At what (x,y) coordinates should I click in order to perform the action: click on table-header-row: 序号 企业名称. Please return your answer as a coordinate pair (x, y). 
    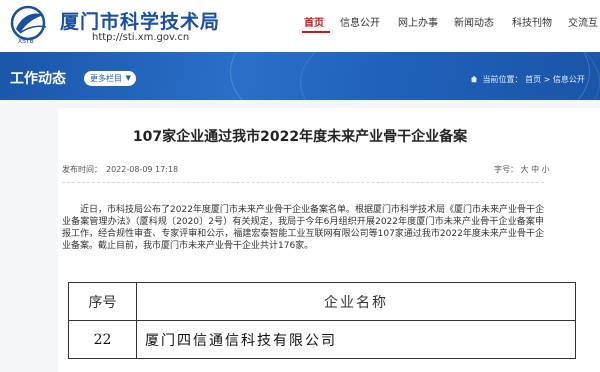
    Looking at the image, I should click on (322, 301).